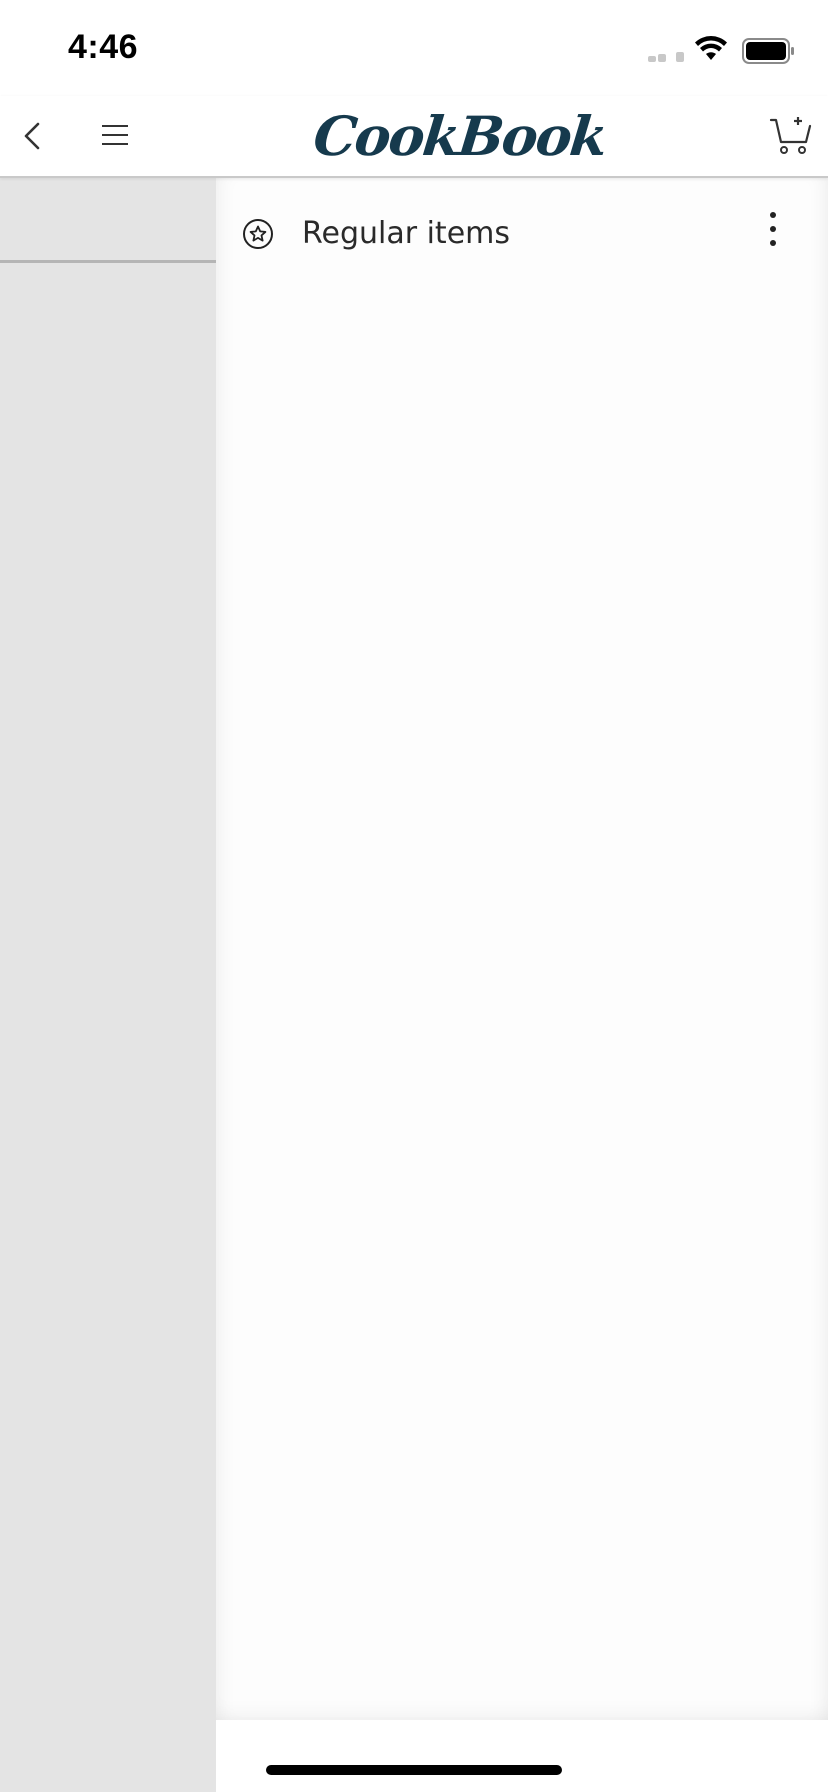 The width and height of the screenshot is (828, 1792). I want to click on home-area, so click(522, 1756).